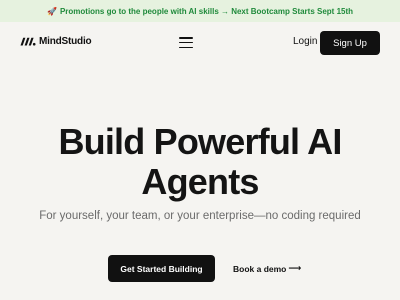 The image size is (400, 300). Describe the element at coordinates (161, 268) in the screenshot. I see `get-started-button: Get Started Building` at that location.